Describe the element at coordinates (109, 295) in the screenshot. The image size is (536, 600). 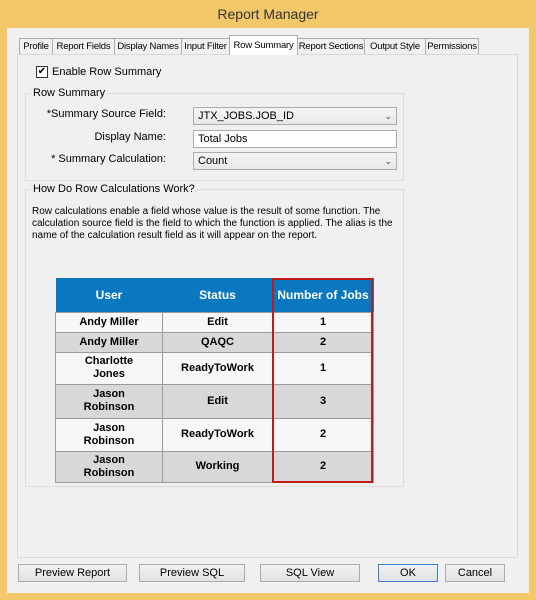
I see `column-header: User` at that location.